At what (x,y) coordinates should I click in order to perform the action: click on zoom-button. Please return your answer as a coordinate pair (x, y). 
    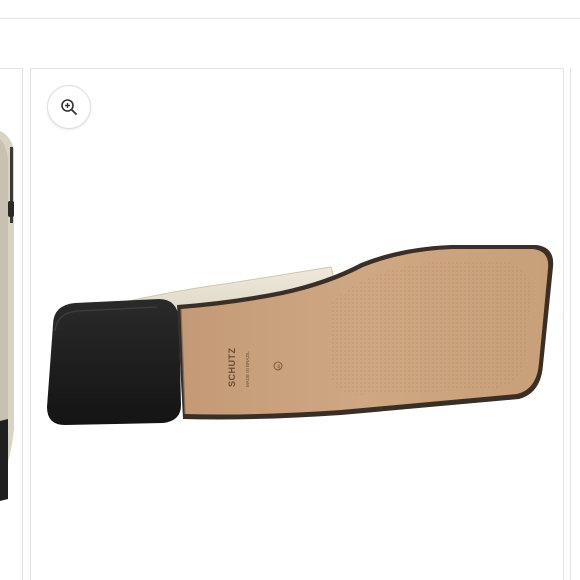
    Looking at the image, I should click on (69, 107).